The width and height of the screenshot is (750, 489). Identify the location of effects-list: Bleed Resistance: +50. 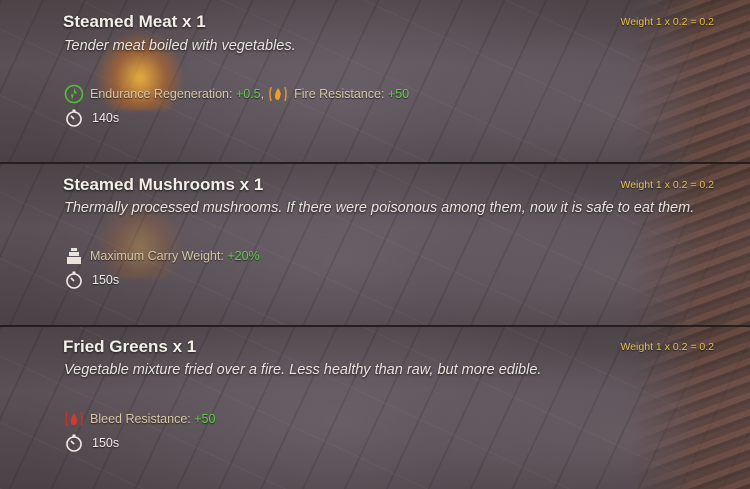
(139, 419).